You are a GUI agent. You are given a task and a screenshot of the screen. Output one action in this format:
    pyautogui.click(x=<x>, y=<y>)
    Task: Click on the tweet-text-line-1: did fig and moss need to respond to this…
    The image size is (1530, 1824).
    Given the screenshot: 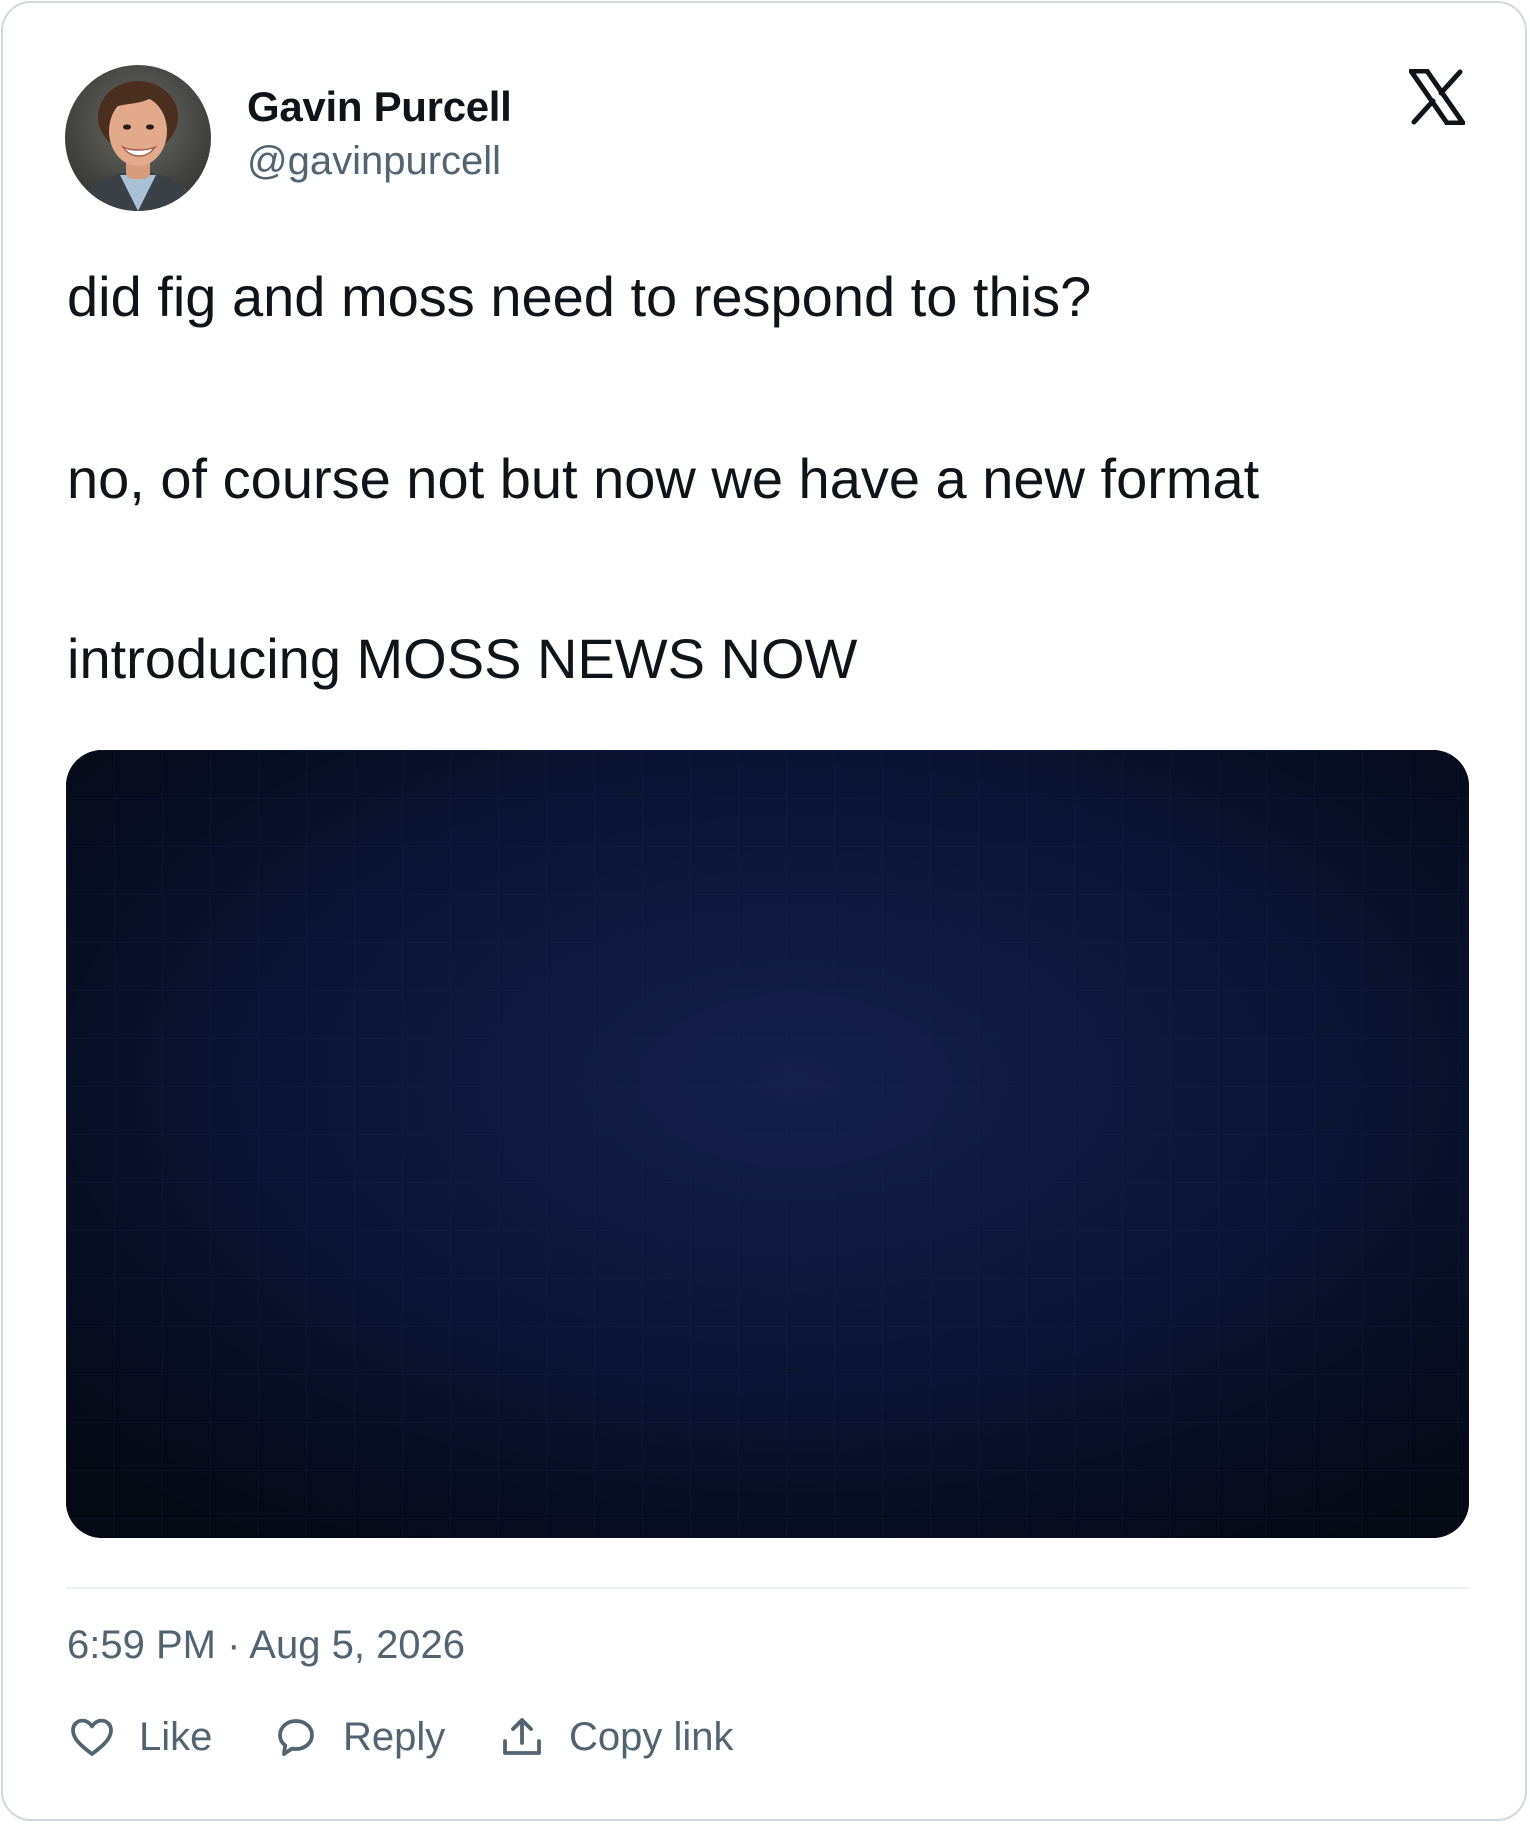 What is the action you would take?
    pyautogui.click(x=579, y=296)
    